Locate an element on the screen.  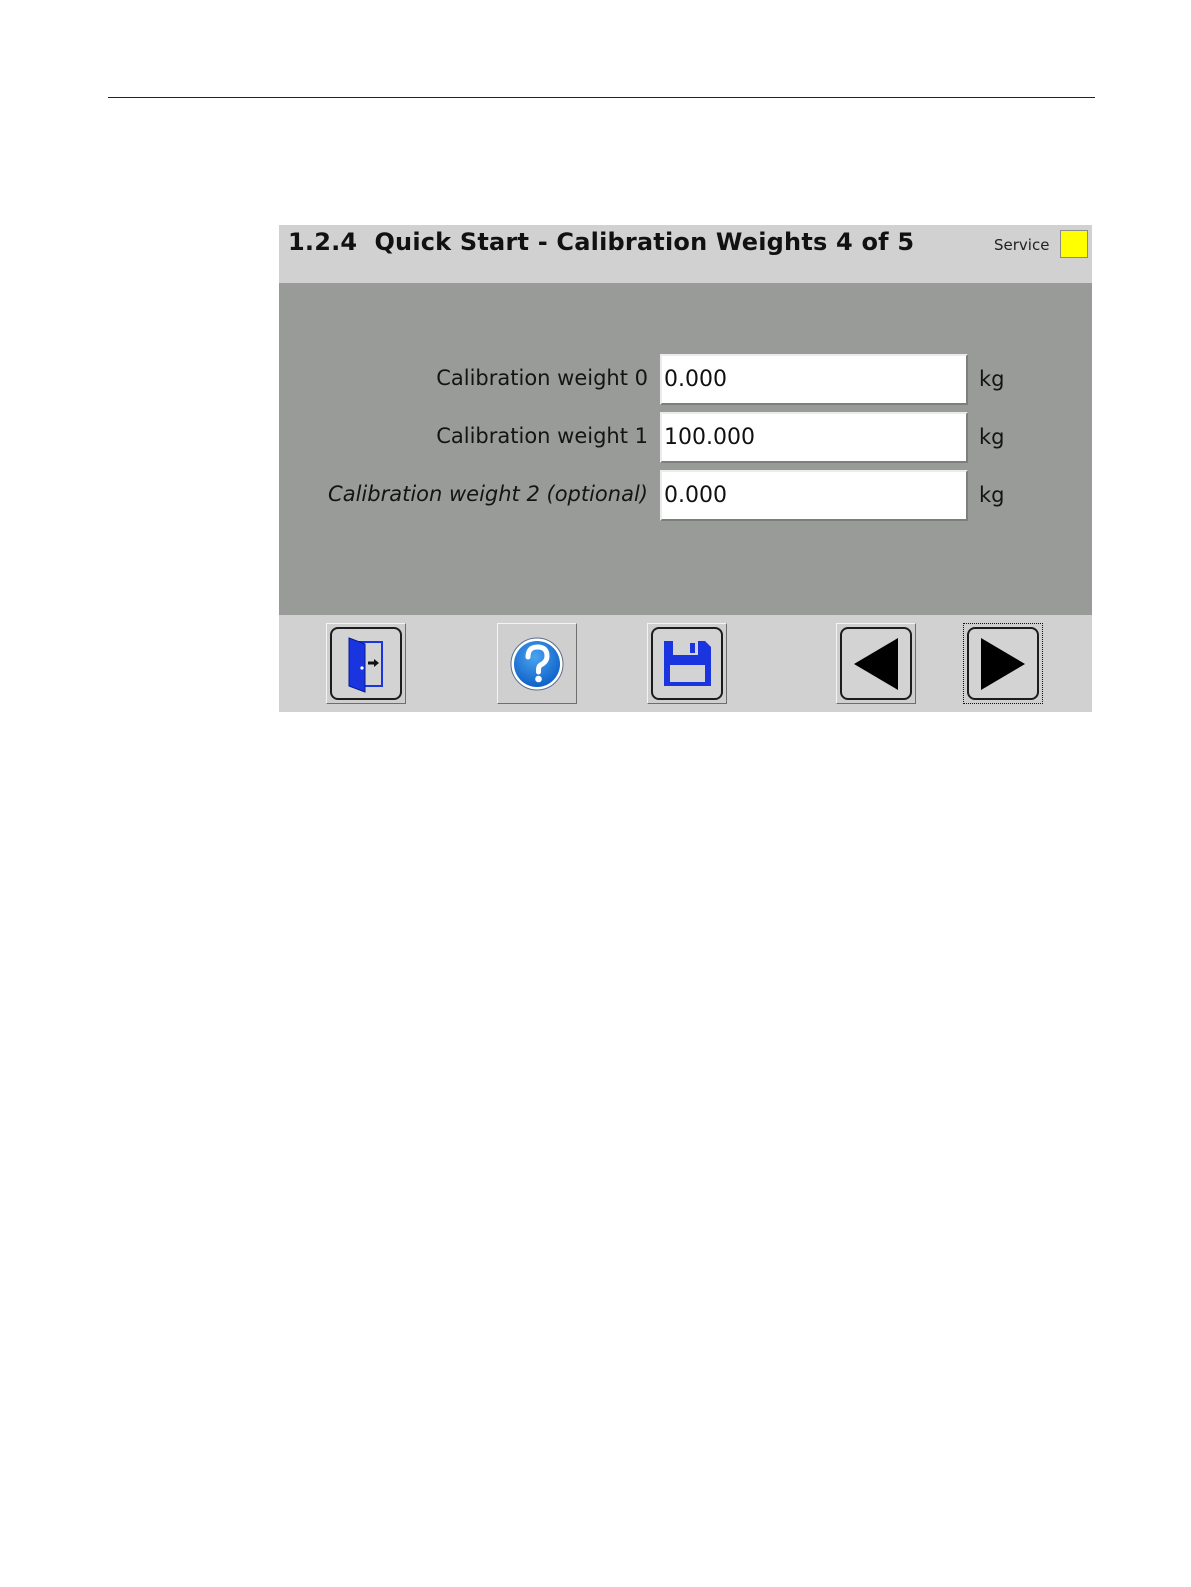
page-header-rule is located at coordinates (601, 97).